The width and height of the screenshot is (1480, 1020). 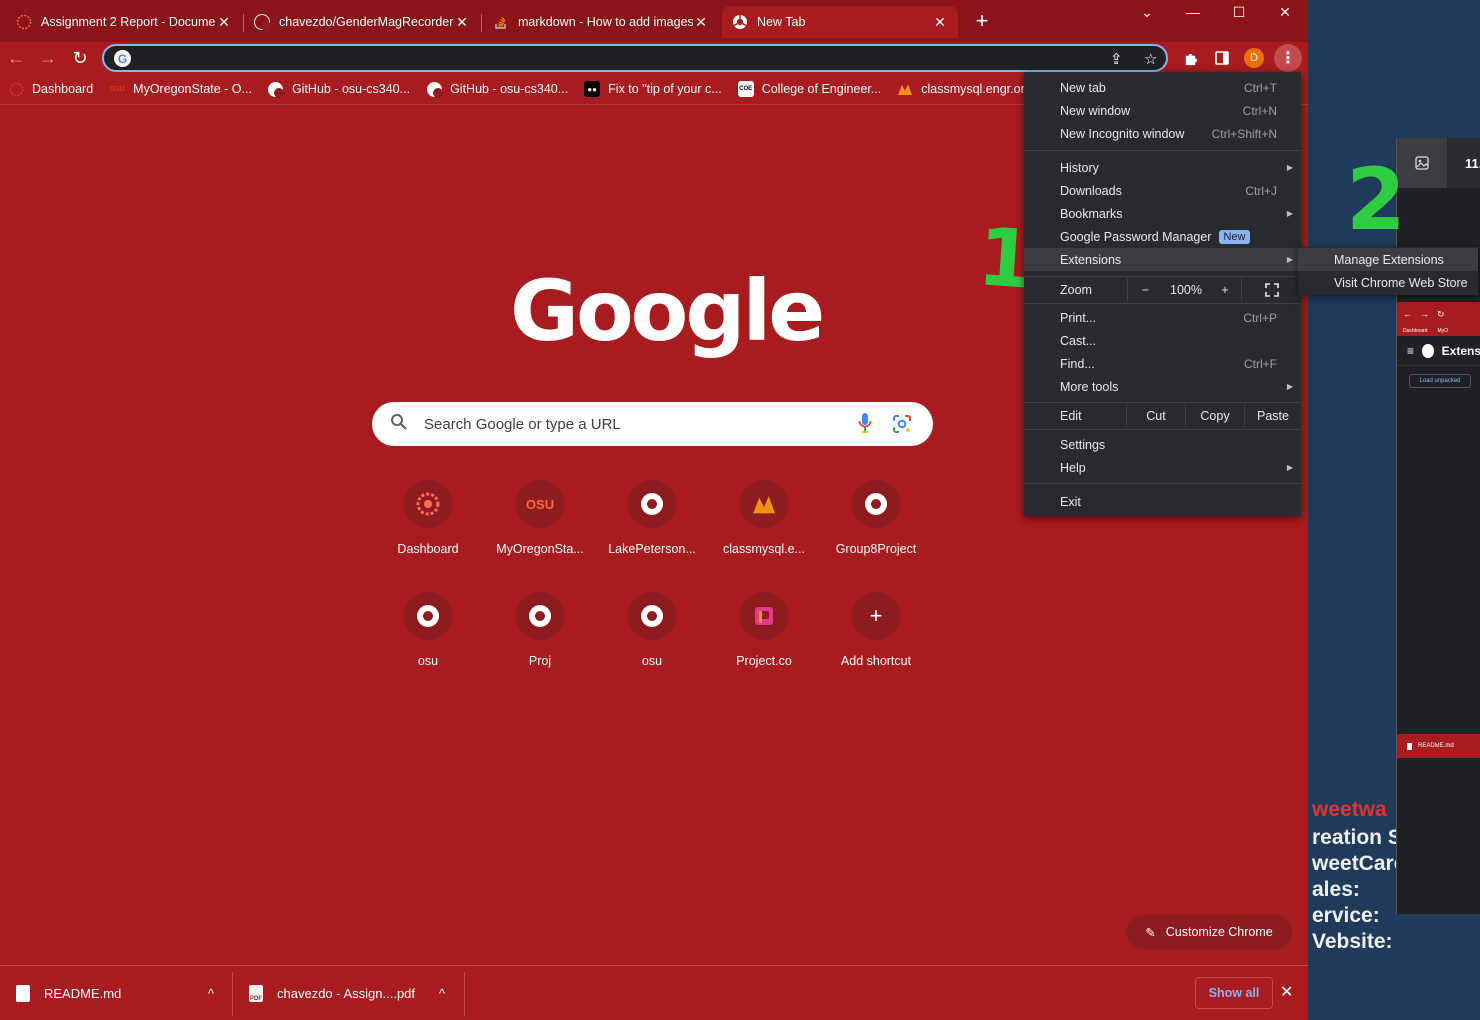 What do you see at coordinates (1190, 58) in the screenshot?
I see `extensions-puzzle-icon` at bounding box center [1190, 58].